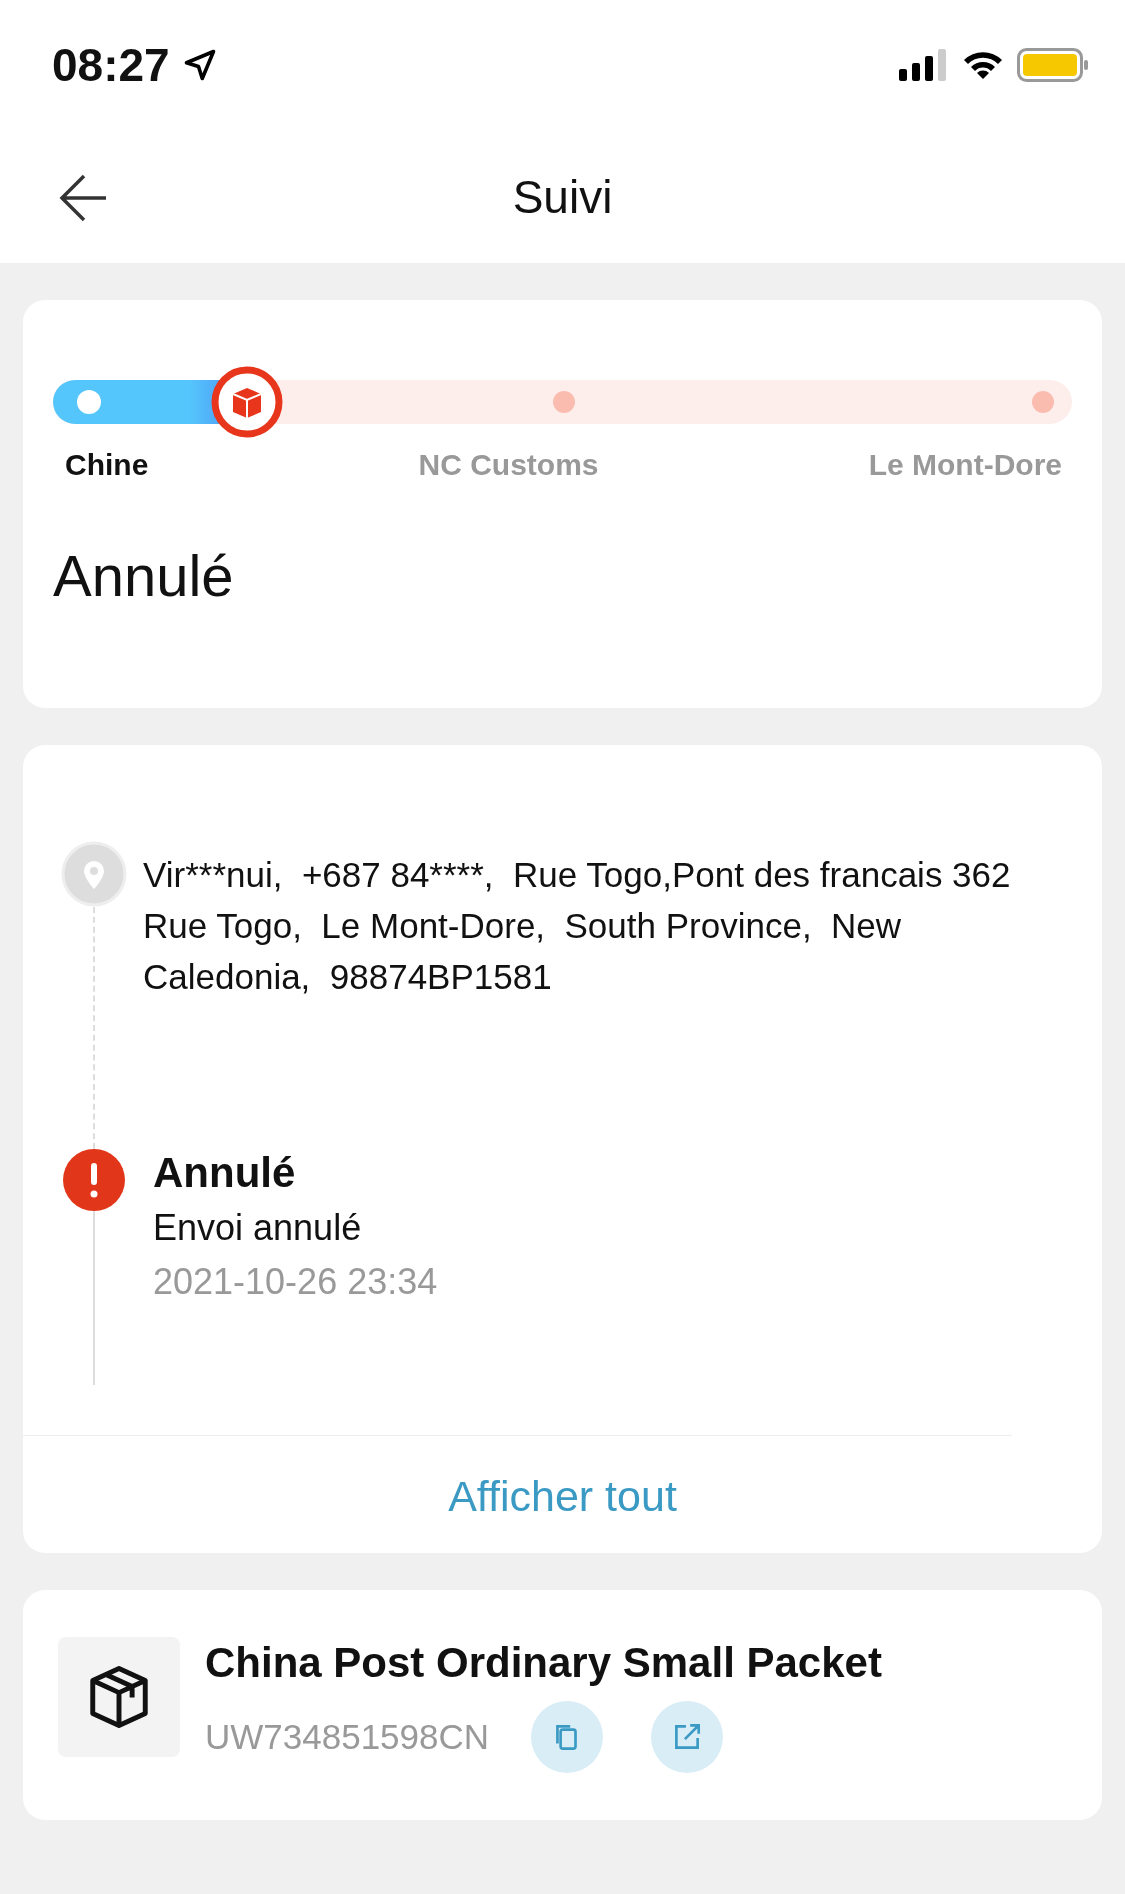 The height and width of the screenshot is (1894, 1125). Describe the element at coordinates (107, 465) in the screenshot. I see `stop-label: Chine` at that location.